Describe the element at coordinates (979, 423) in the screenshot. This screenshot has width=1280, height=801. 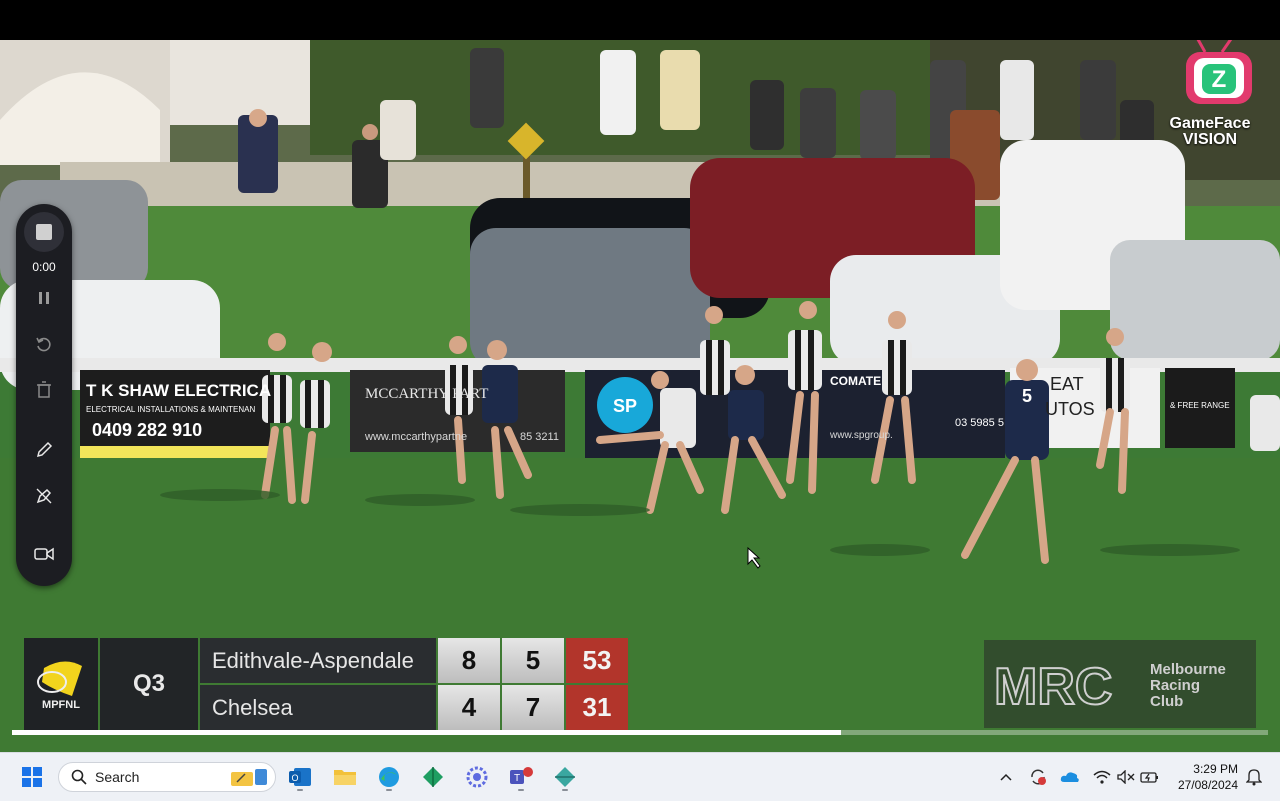
I see `sign3-phone: 03 5985 5` at that location.